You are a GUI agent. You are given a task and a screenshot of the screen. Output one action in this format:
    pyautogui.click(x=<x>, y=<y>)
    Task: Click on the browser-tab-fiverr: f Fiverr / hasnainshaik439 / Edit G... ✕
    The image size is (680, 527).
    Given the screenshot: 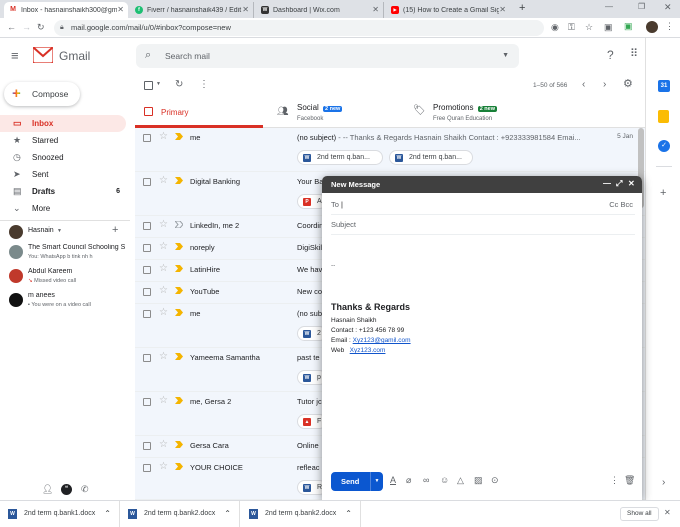 What is the action you would take?
    pyautogui.click(x=192, y=10)
    